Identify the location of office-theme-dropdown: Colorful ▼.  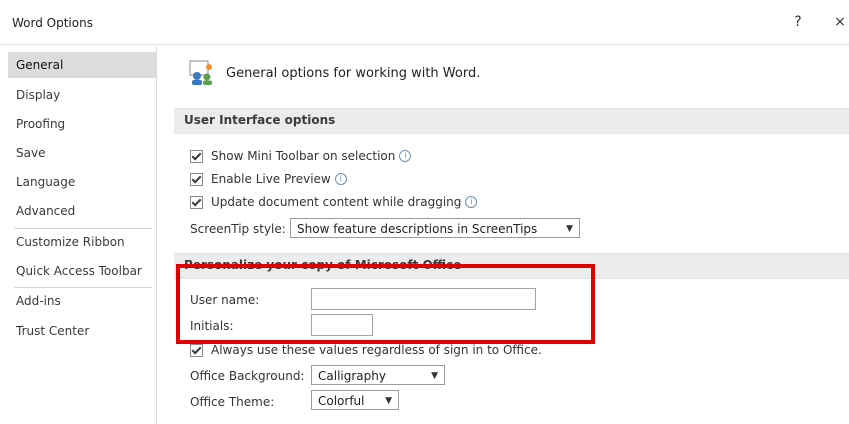
(355, 400).